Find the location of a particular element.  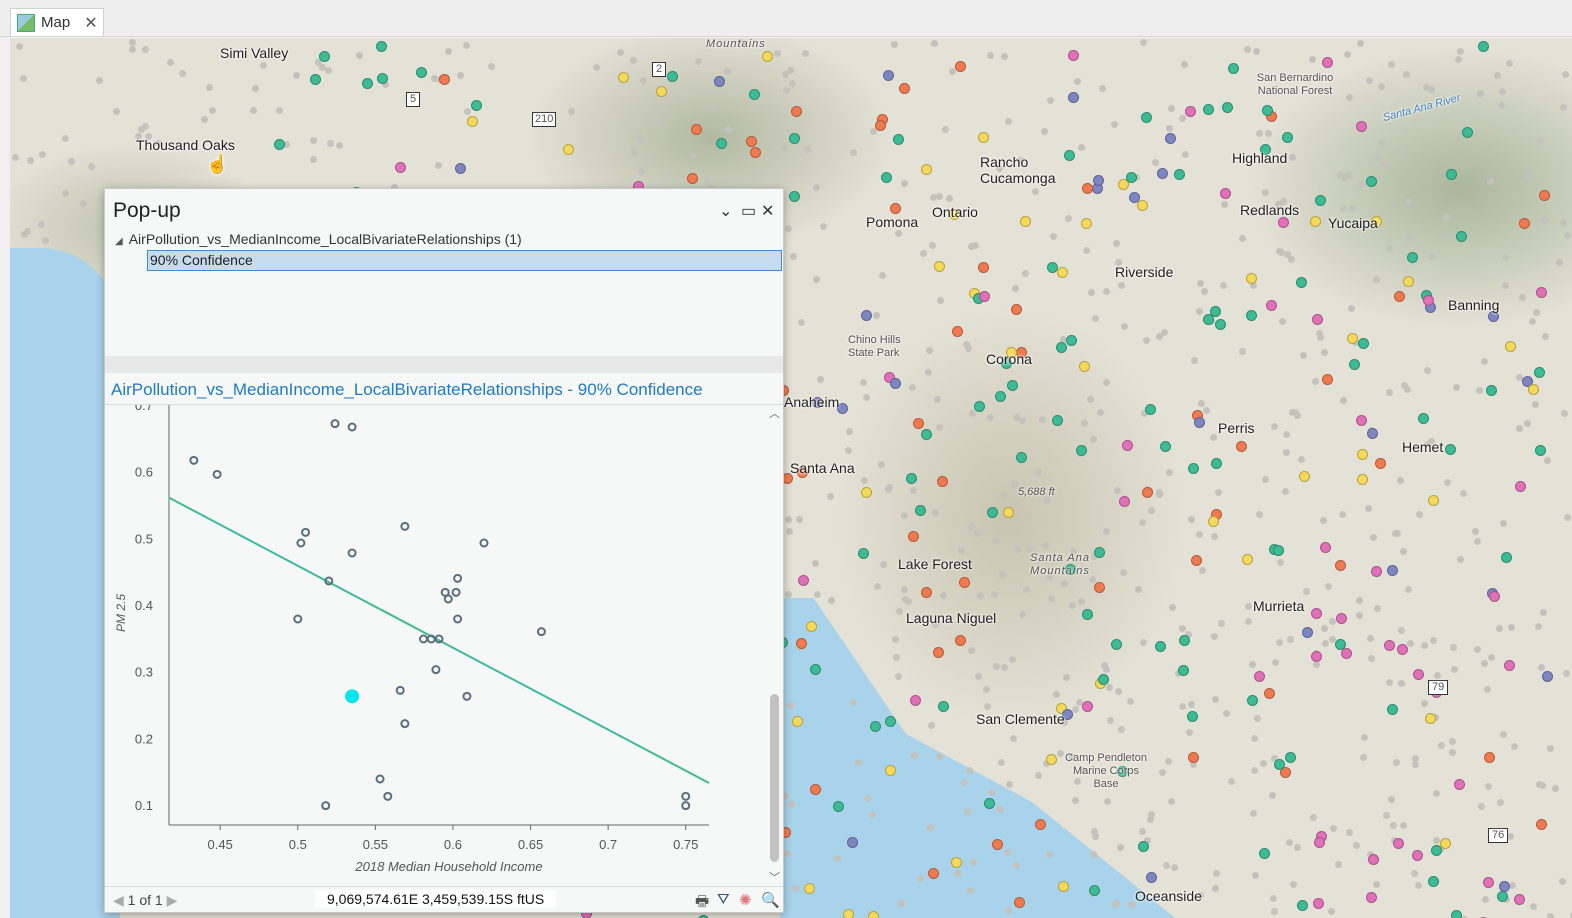

scrollbar-thumb is located at coordinates (774, 778).